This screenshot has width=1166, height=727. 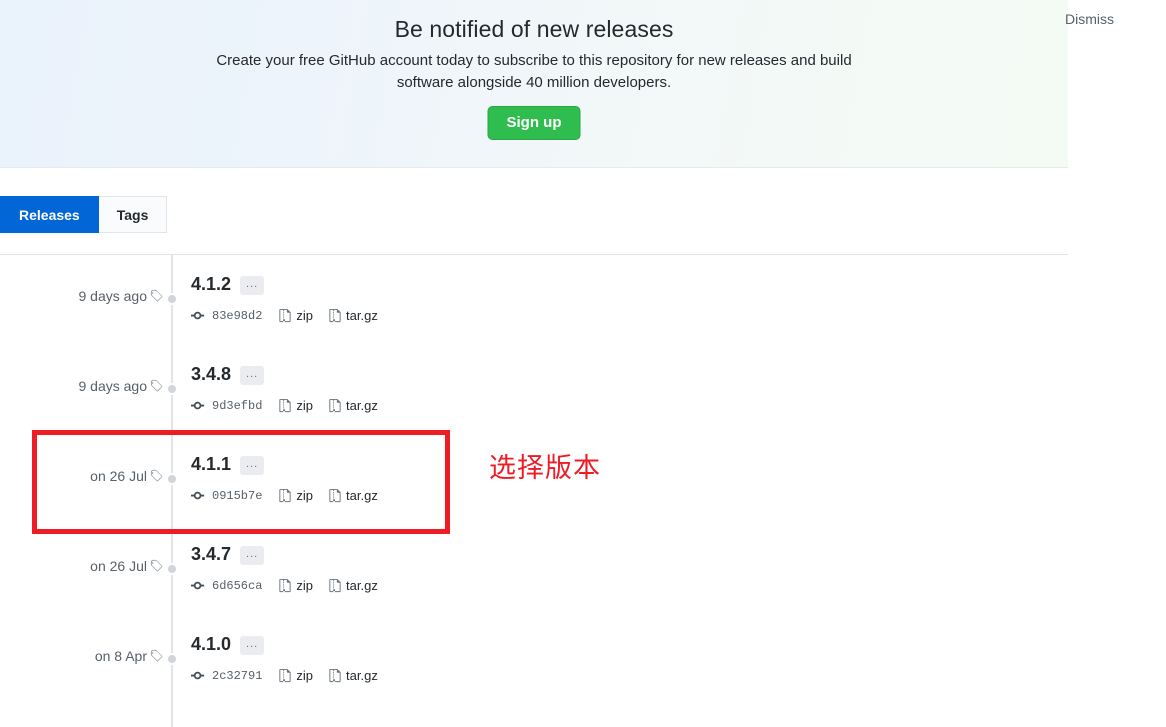 I want to click on release-row: 9 days ago 3.4.8... 9d3efbd zip tar.gz, so click(x=534, y=390).